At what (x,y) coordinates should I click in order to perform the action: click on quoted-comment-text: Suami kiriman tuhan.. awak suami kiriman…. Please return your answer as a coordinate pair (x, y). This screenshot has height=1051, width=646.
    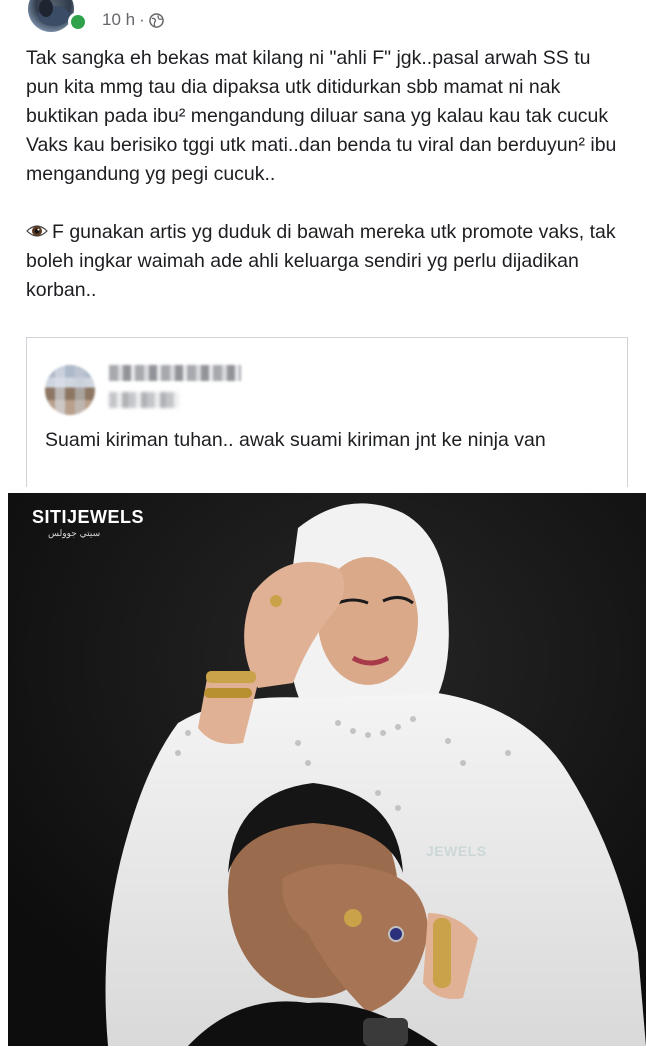
    Looking at the image, I should click on (295, 440).